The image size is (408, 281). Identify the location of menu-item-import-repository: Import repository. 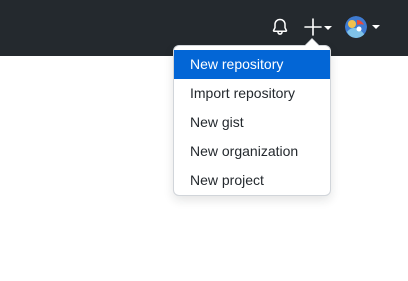
(252, 93).